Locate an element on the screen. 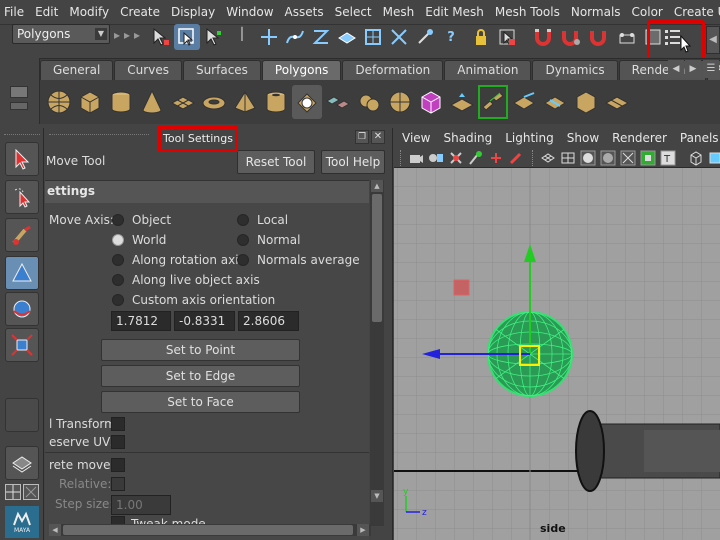 This screenshot has height=540, width=720. bridge-icon is located at coordinates (493, 102).